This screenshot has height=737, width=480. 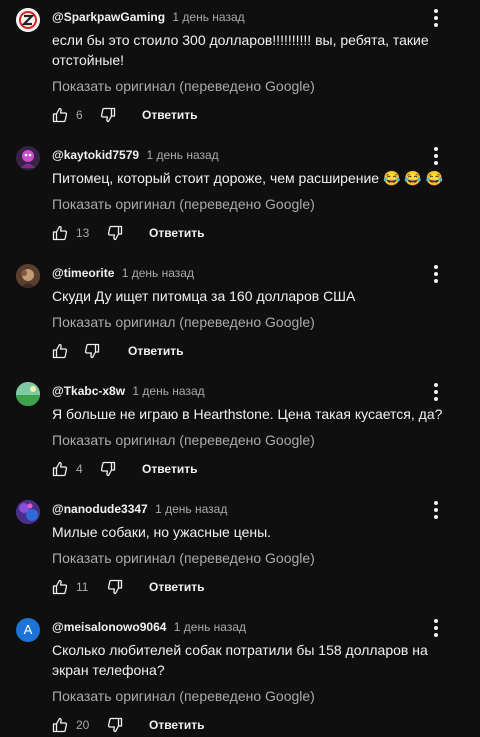 I want to click on comment-actions: Ответить, so click(x=202, y=351).